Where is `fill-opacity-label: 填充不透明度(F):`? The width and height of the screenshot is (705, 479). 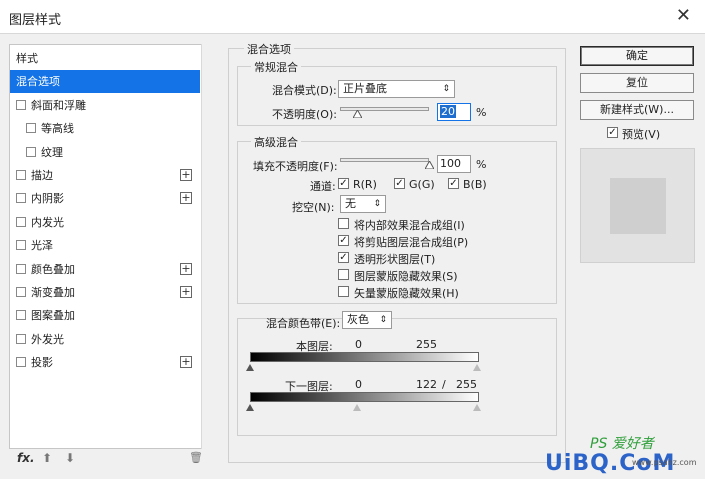
fill-opacity-label: 填充不透明度(F): is located at coordinates (295, 166).